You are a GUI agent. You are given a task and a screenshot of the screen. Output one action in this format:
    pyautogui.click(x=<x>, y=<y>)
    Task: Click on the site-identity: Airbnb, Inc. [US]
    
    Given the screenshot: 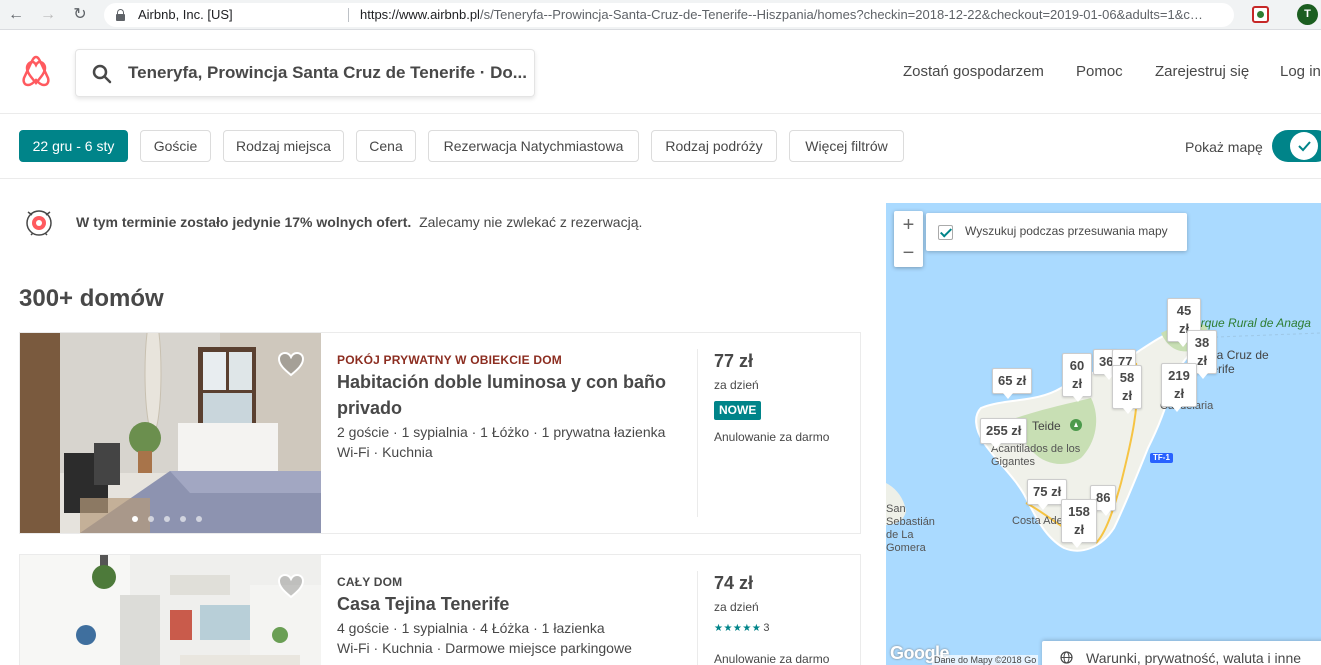 What is the action you would take?
    pyautogui.click(x=185, y=14)
    